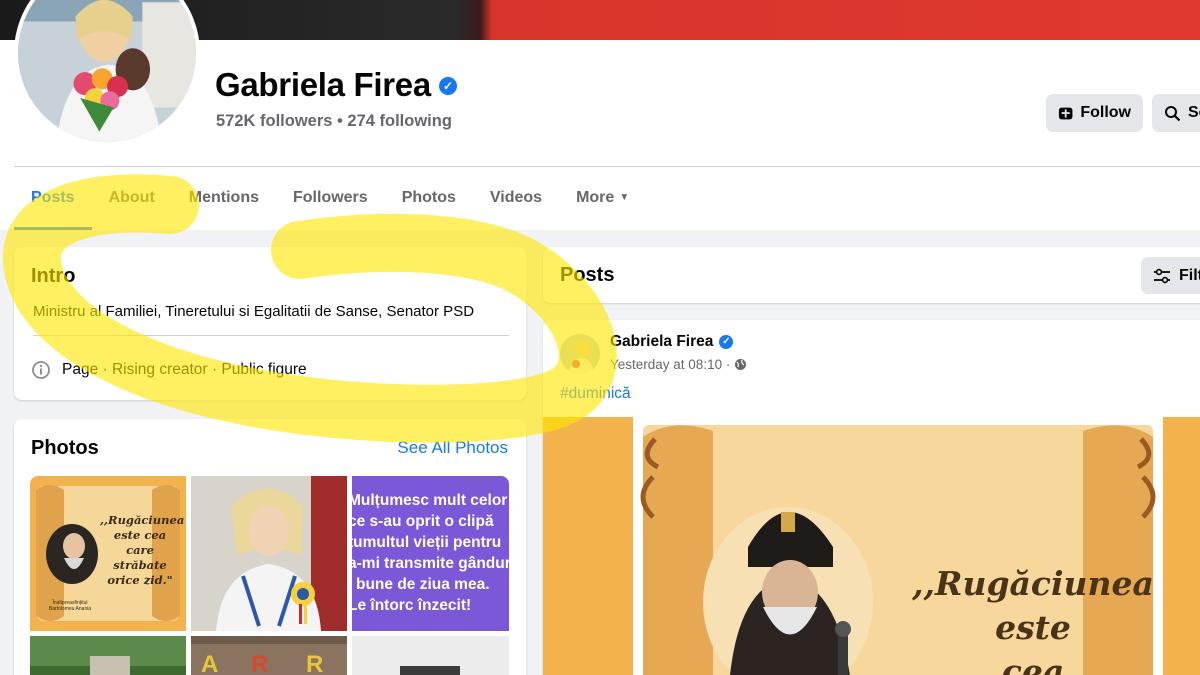 The width and height of the screenshot is (1200, 675). I want to click on post-image-text: ,,Rugăciunea este cea, so click(1033, 618).